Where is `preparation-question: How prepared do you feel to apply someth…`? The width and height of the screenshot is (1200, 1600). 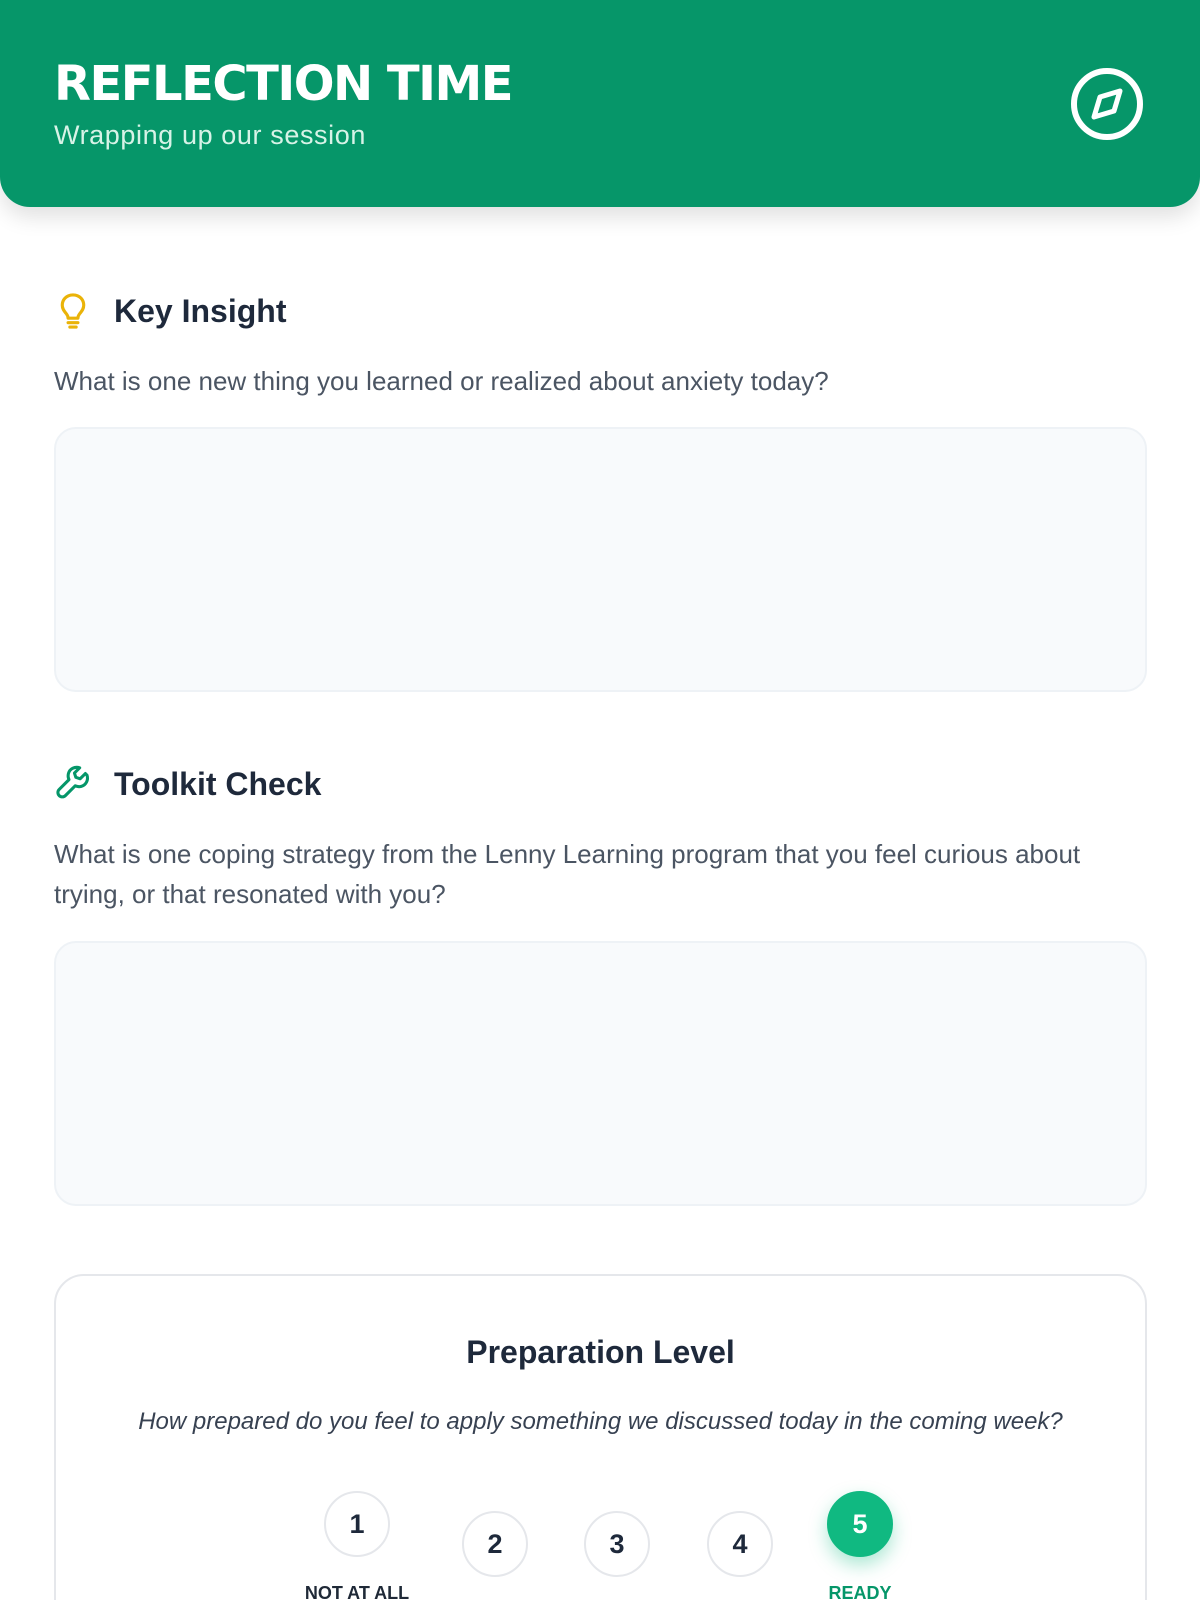 preparation-question: How prepared do you feel to apply someth… is located at coordinates (600, 1421).